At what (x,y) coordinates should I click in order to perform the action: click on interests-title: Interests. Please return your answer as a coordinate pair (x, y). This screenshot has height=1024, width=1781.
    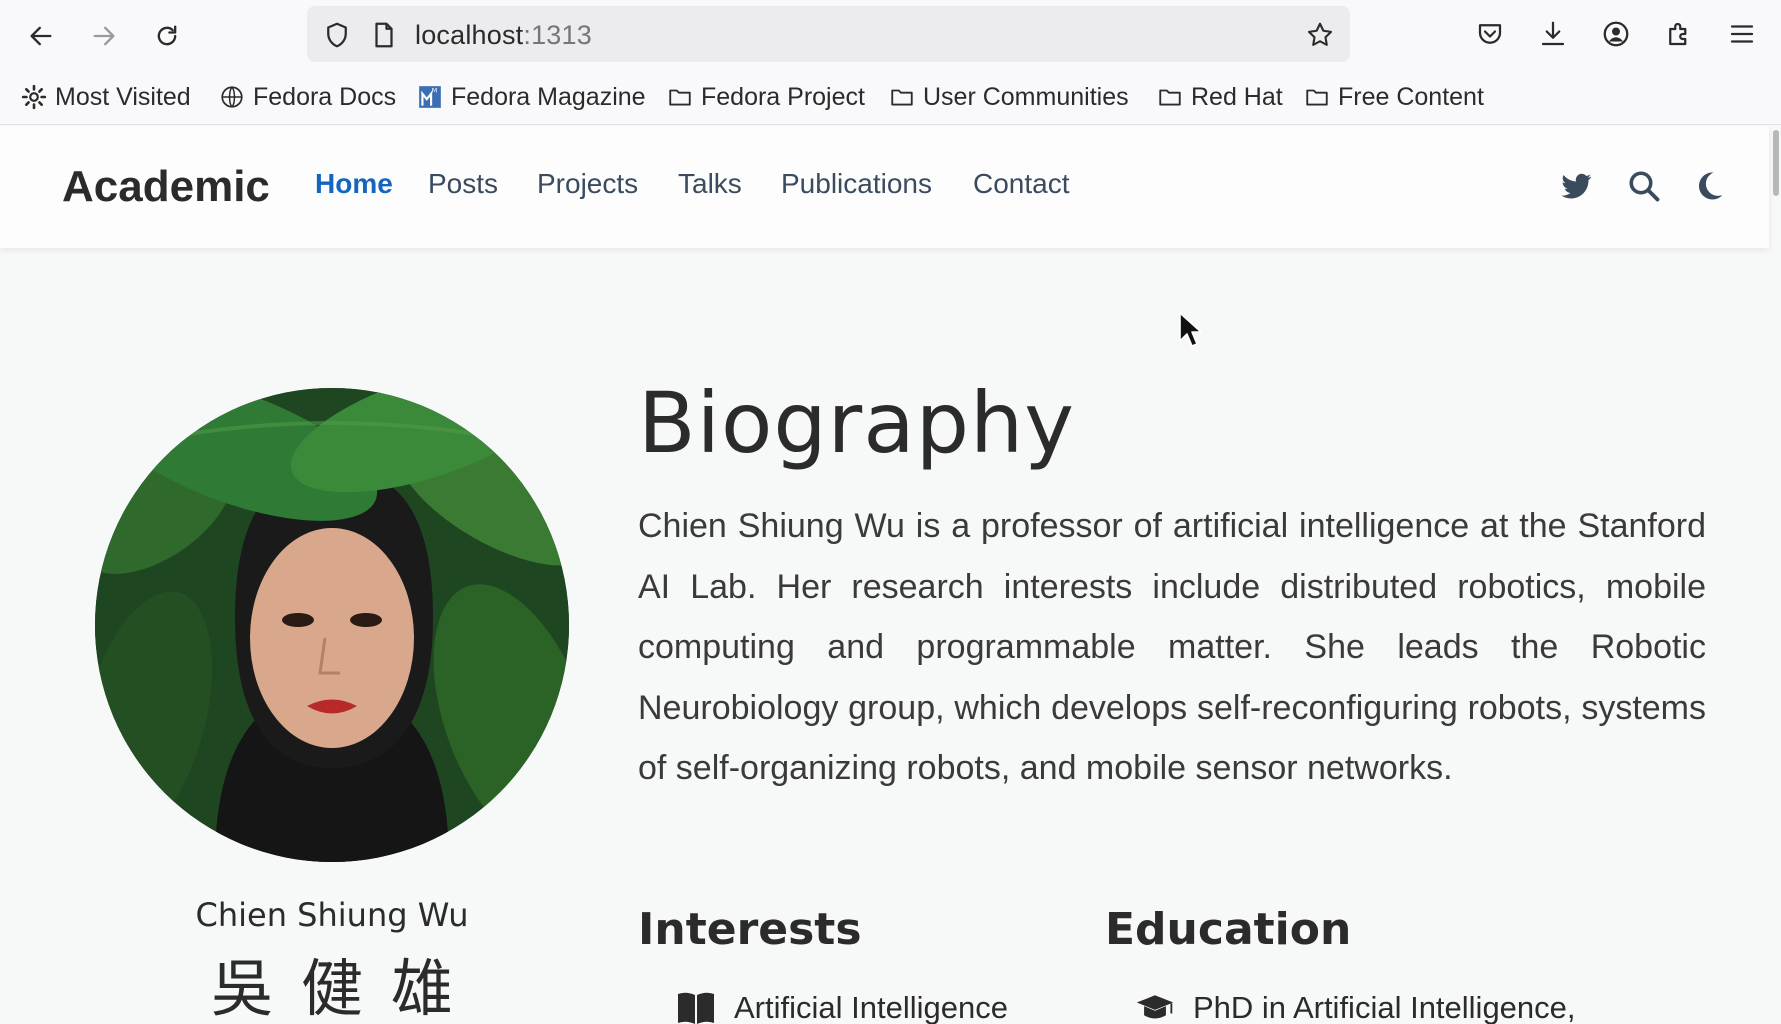
    Looking at the image, I should click on (750, 929).